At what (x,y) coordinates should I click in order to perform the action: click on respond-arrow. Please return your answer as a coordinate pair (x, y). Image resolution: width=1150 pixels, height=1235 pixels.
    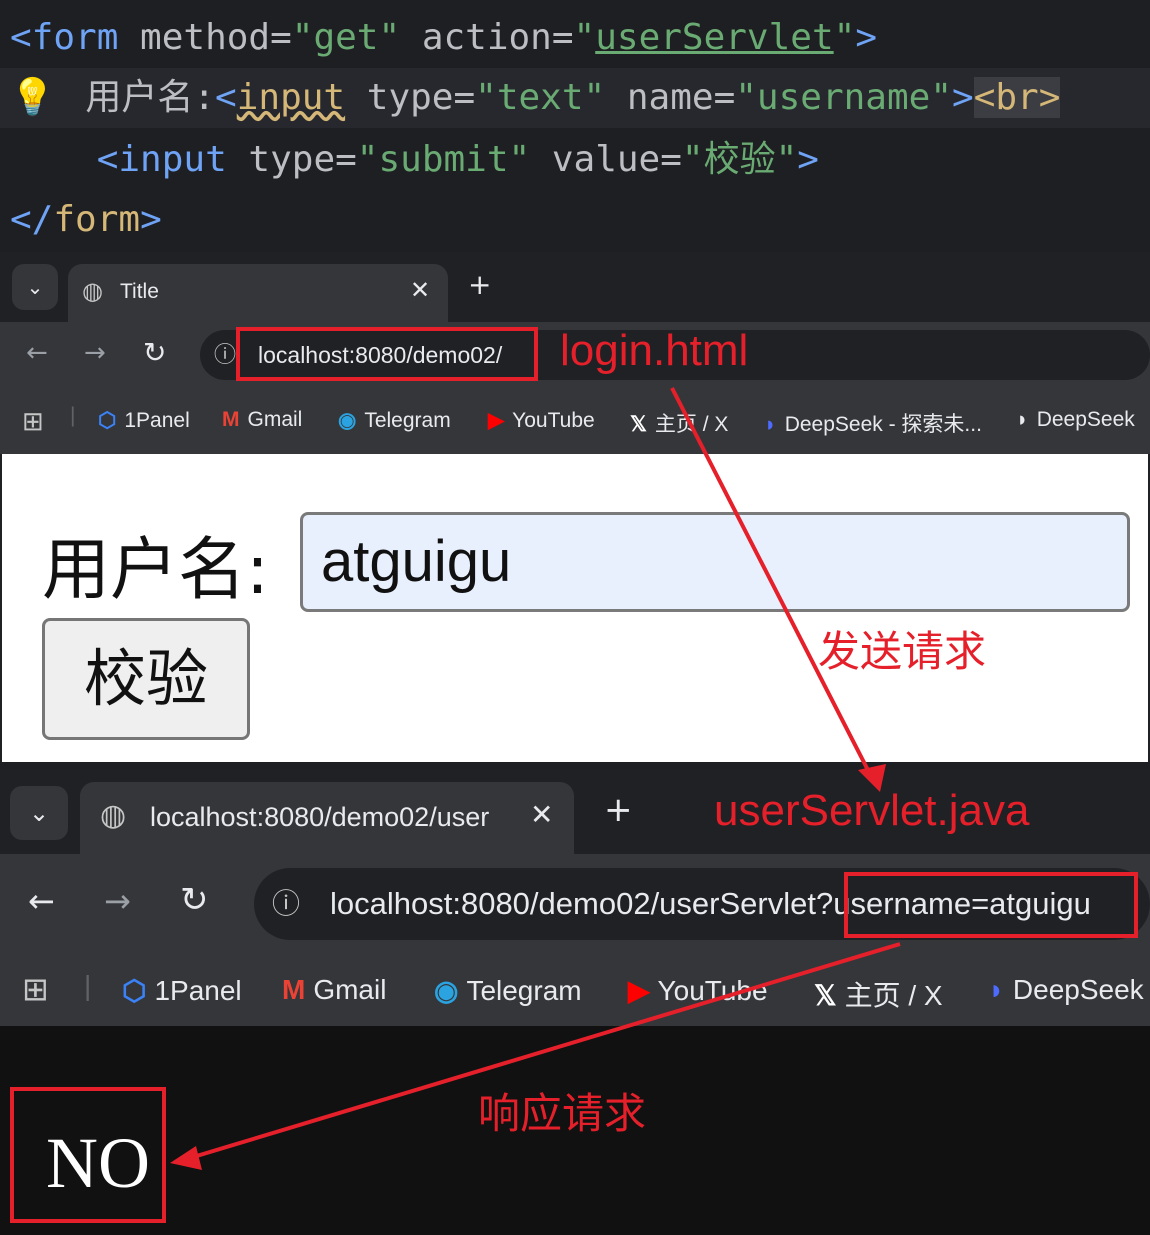
    Looking at the image, I should click on (545, 1051).